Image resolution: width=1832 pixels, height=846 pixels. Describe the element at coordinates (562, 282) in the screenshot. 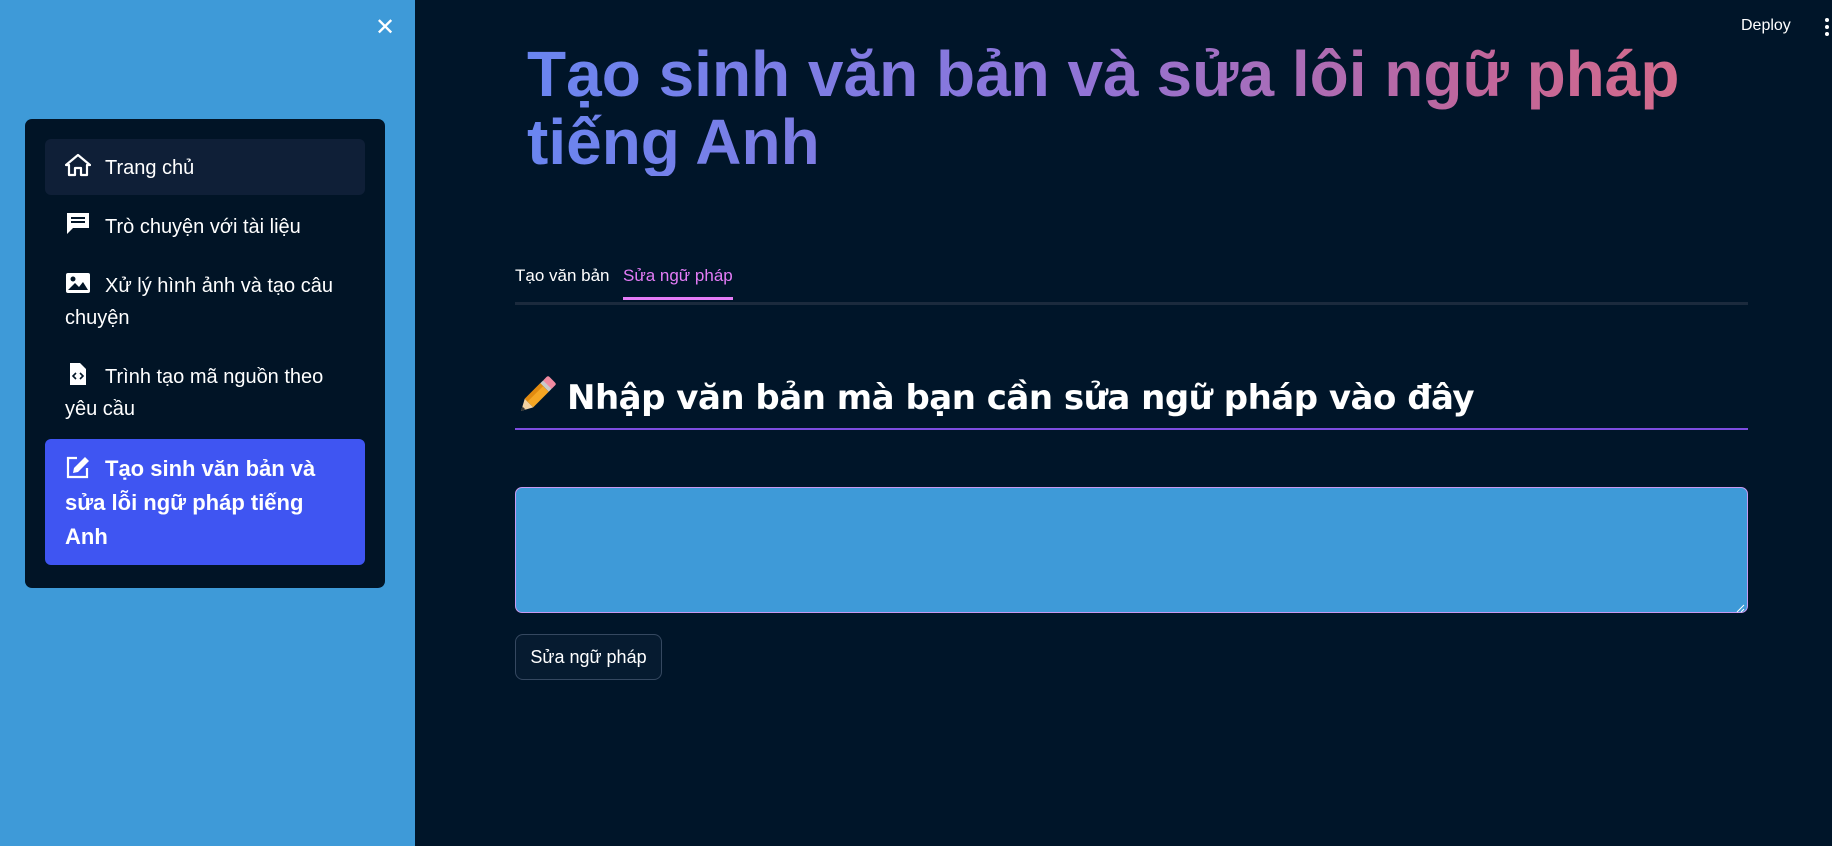

I see `tab-text-generation: Tạo văn bản` at that location.